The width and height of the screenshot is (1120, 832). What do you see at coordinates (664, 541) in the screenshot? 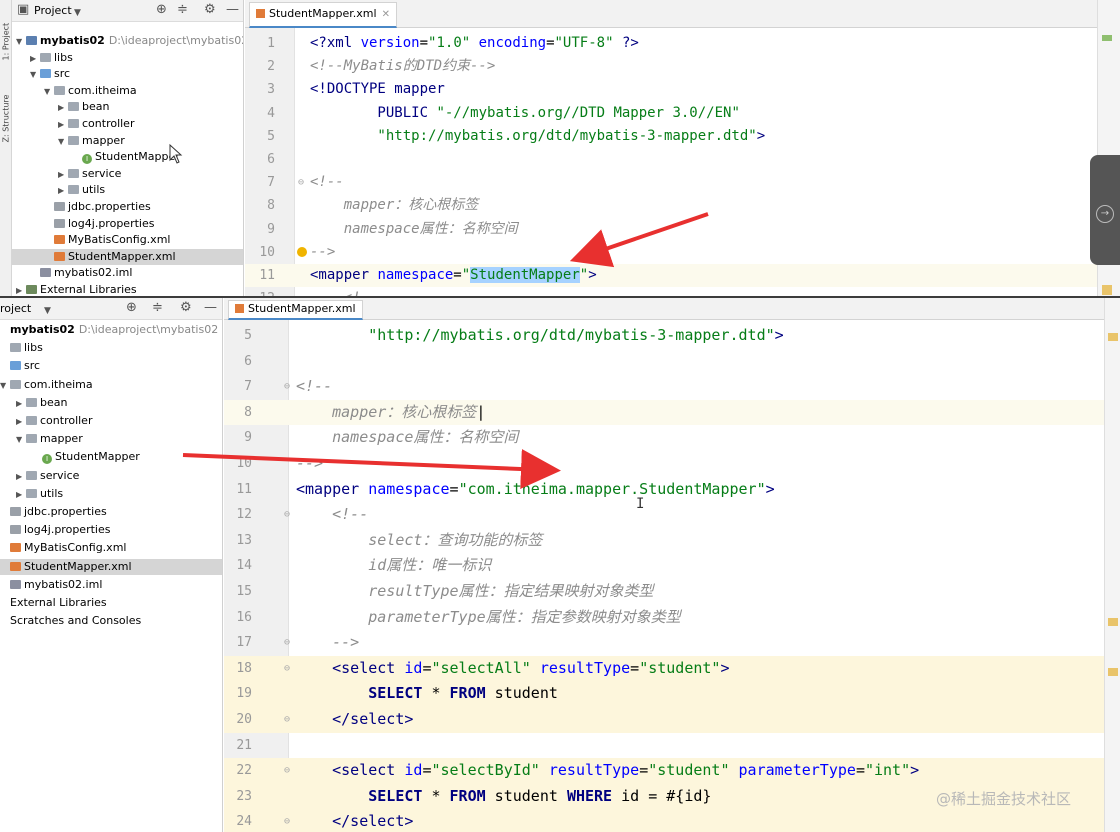
I see `code-line: 13 select：查询功能的标签` at bounding box center [664, 541].